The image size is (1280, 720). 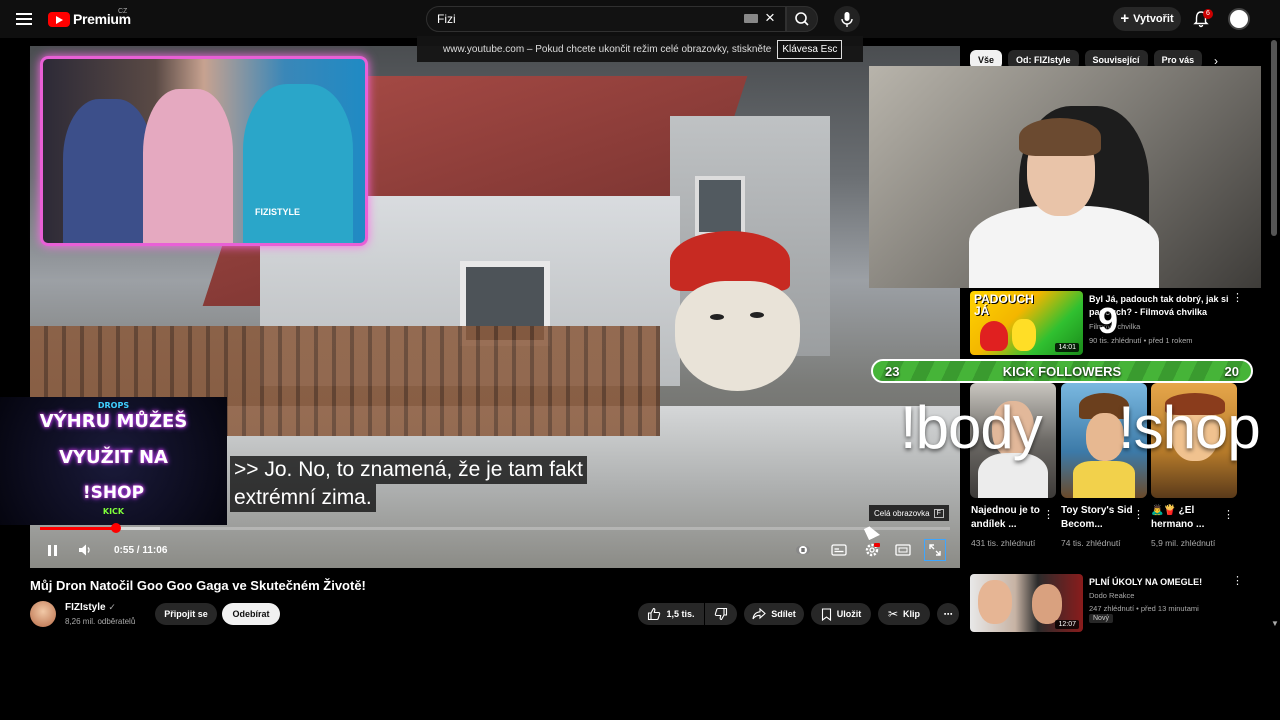 I want to click on stream-overlay-number: 9, so click(x=1108, y=320).